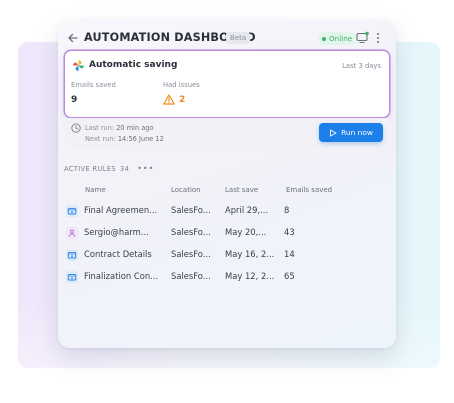 The width and height of the screenshot is (454, 403). I want to click on more-vertical-icon, so click(378, 38).